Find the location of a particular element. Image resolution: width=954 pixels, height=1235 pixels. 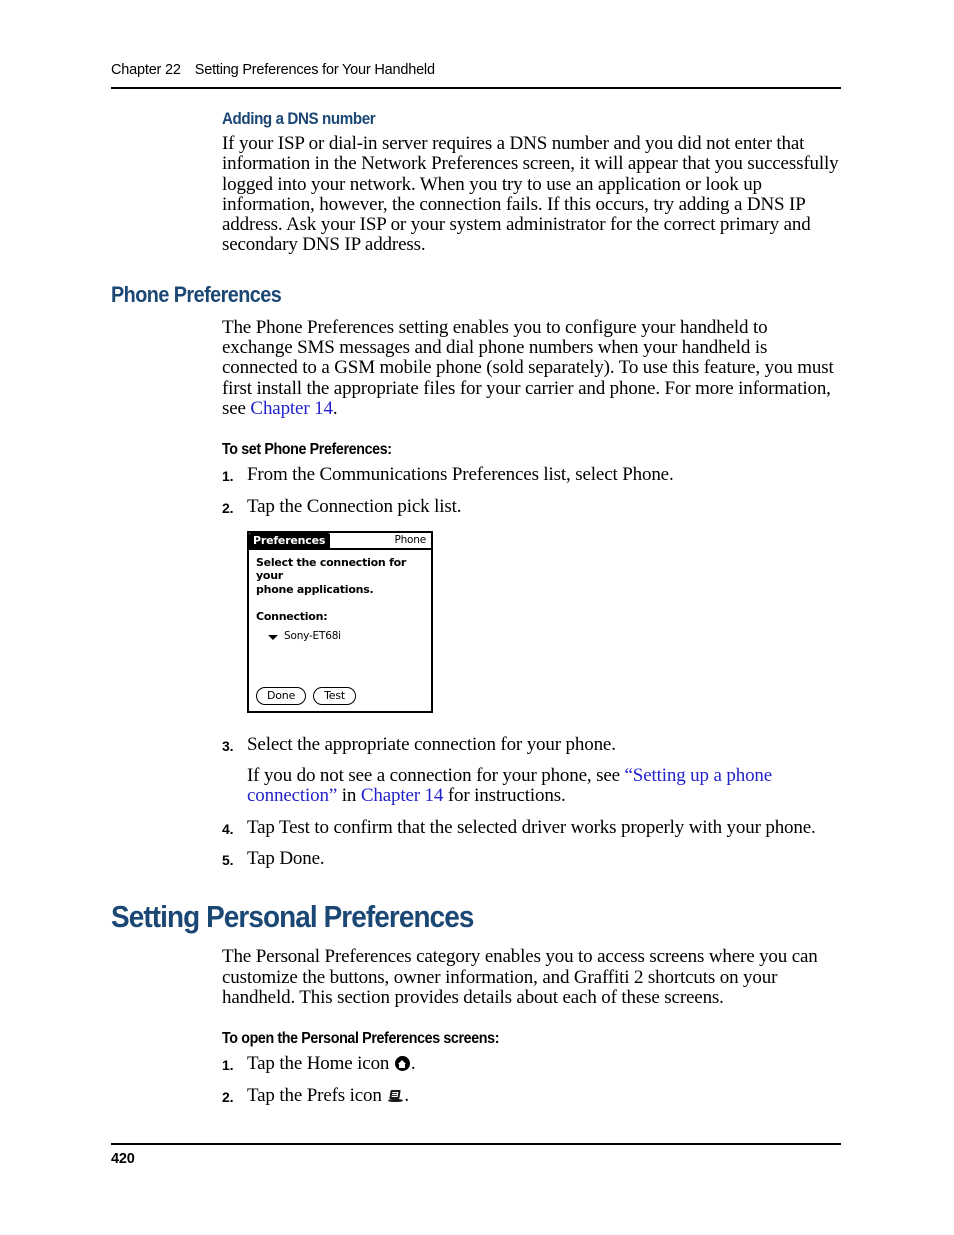

pda-connection-label: Connection: is located at coordinates (292, 617).